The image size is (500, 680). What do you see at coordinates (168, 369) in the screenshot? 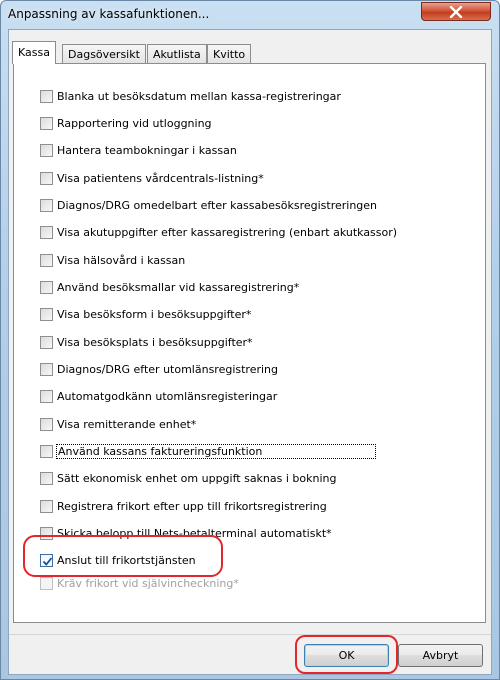
I see `option-label: Diagnos/DRG efter utomlänsregistrering` at bounding box center [168, 369].